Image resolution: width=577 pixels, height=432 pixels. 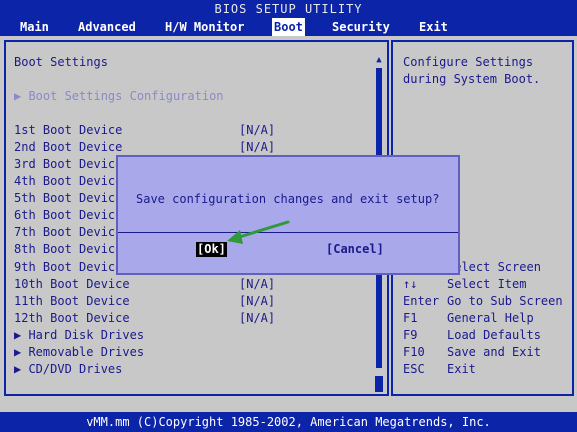 I want to click on submenu-label: Boot Settings Configuration, so click(x=126, y=96).